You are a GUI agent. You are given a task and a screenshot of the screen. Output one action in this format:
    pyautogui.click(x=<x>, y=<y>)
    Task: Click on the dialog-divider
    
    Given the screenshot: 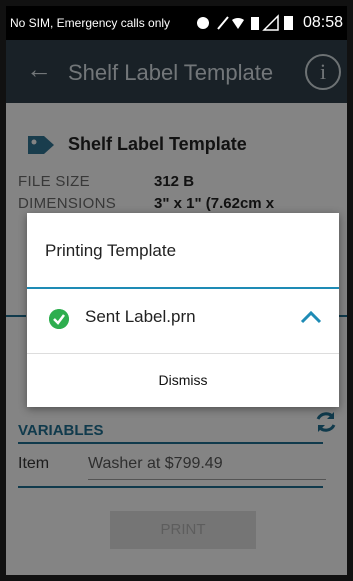 What is the action you would take?
    pyautogui.click(x=183, y=353)
    